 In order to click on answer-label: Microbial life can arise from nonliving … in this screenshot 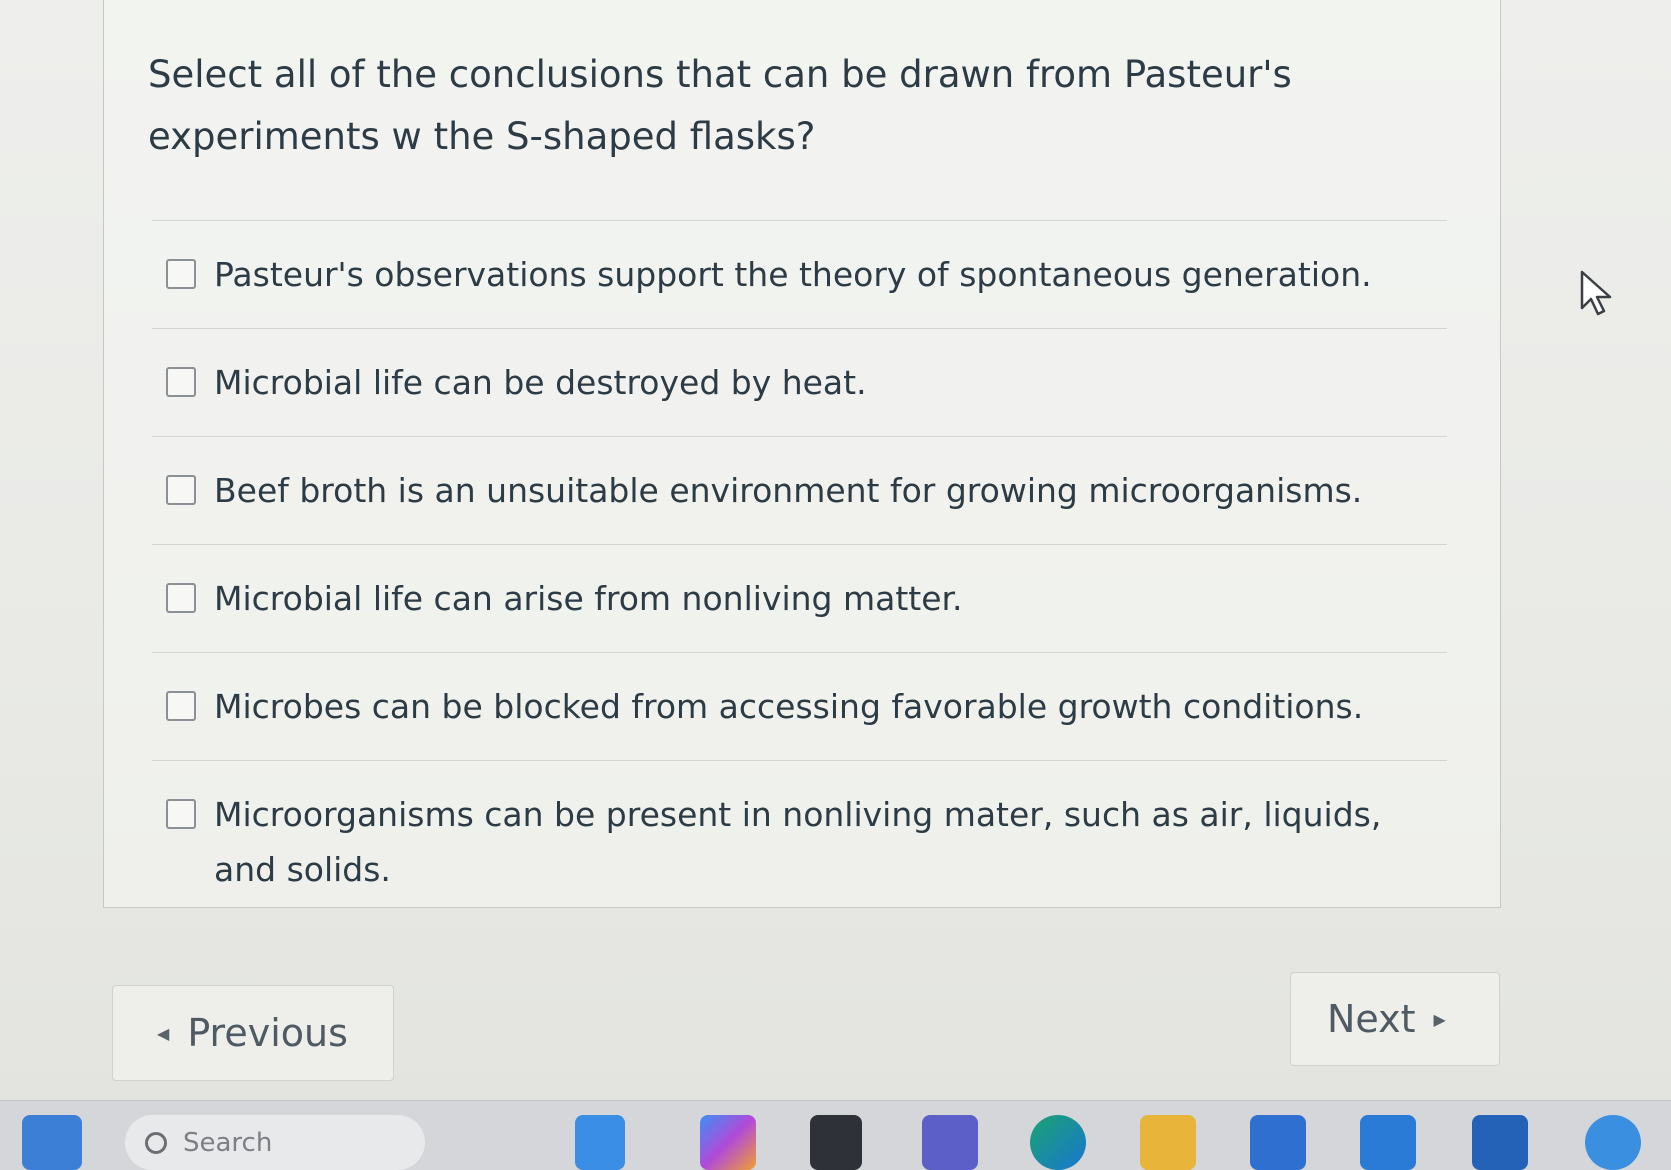, I will do `click(588, 598)`.